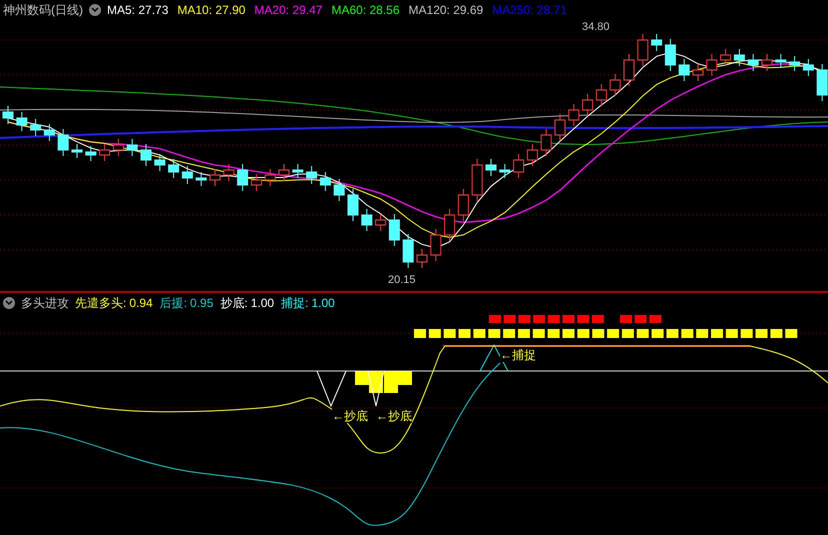  I want to click on moving-average-legend: MA120: 29.69, so click(446, 10).